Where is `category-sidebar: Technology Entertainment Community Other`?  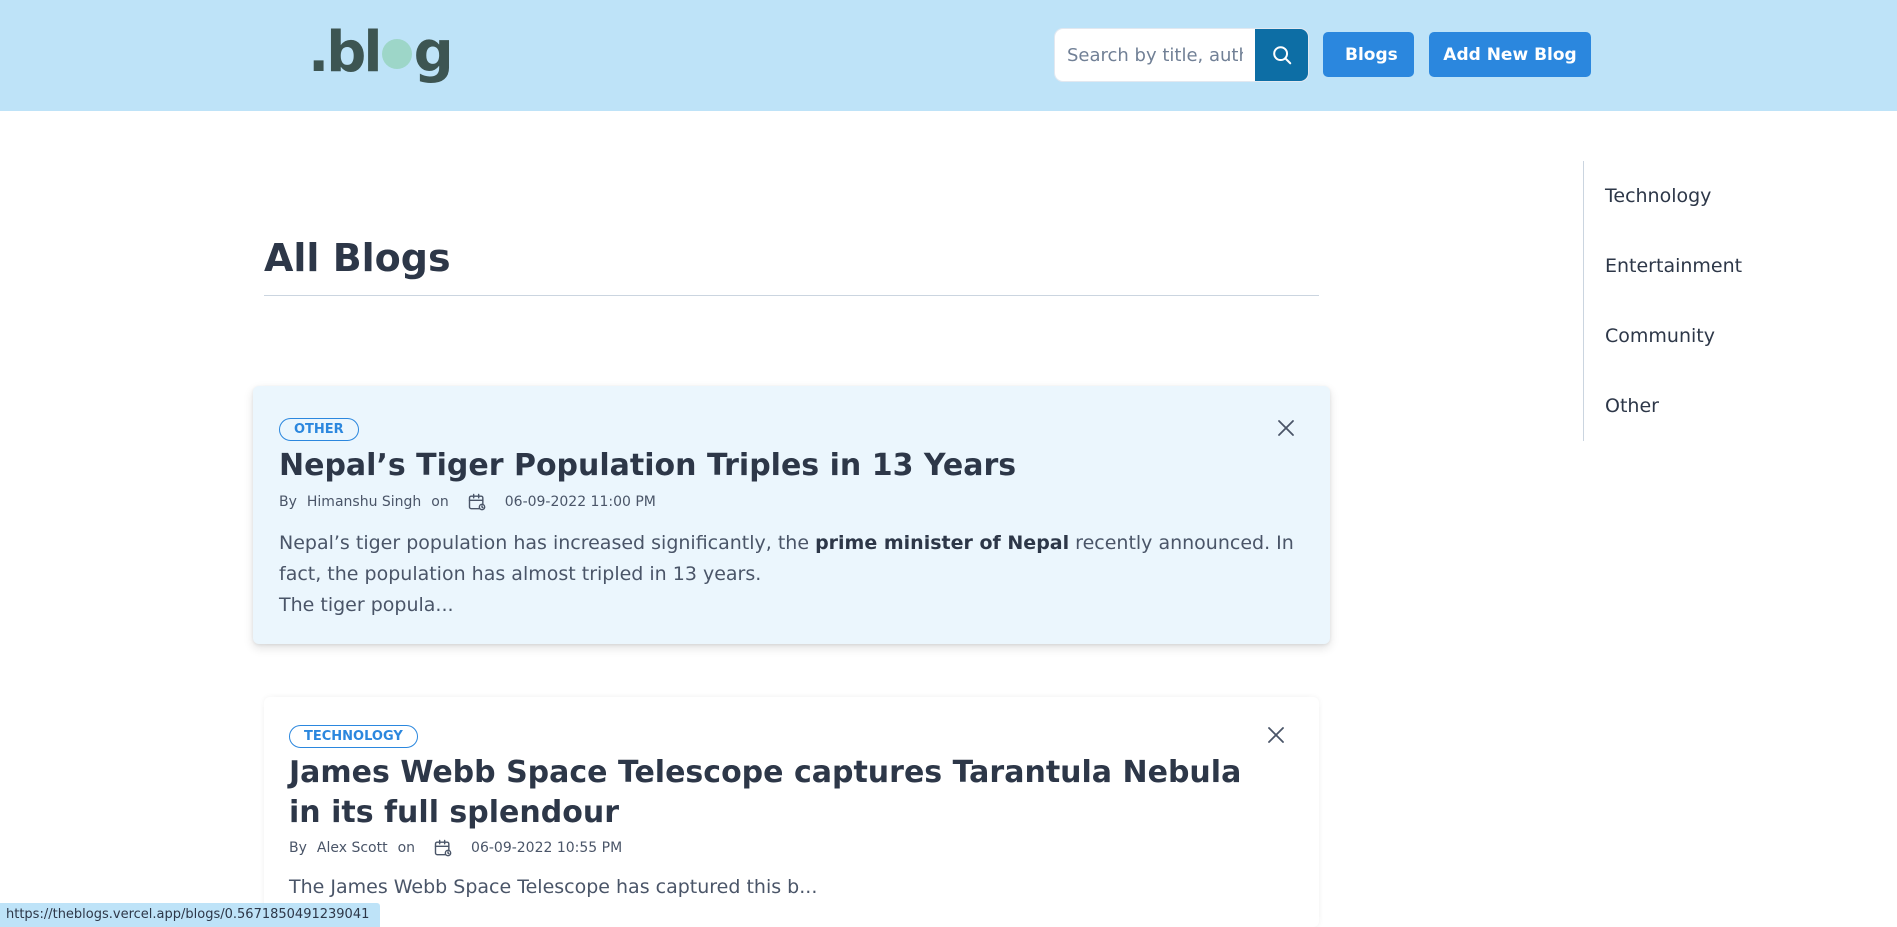 category-sidebar: Technology Entertainment Community Other is located at coordinates (1662, 301).